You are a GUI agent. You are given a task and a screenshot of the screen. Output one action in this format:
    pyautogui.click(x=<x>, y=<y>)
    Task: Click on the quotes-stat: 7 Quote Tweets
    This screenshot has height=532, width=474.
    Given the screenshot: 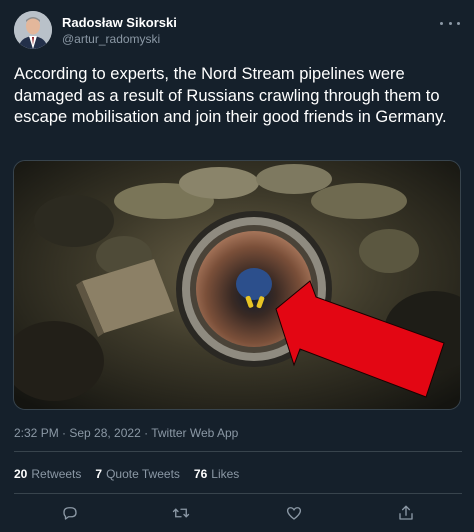 What is the action you would take?
    pyautogui.click(x=137, y=474)
    